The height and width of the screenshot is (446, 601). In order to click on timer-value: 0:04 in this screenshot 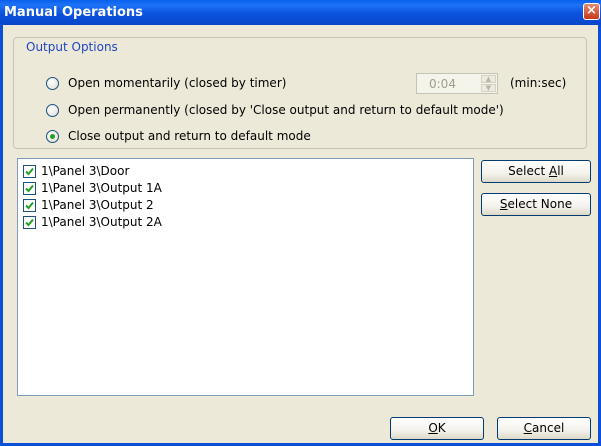, I will do `click(442, 84)`.